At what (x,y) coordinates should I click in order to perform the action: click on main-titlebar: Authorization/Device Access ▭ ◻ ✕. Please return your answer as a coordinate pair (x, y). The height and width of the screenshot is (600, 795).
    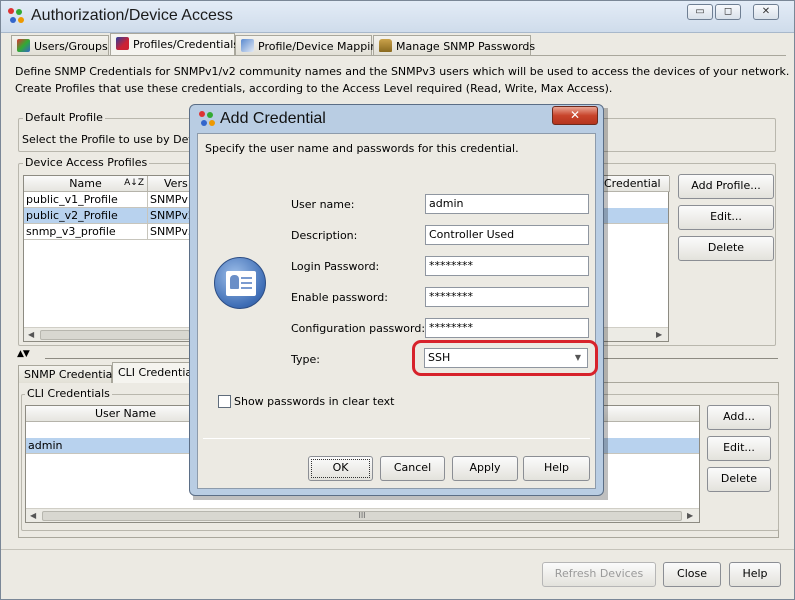
    Looking at the image, I should click on (397, 17).